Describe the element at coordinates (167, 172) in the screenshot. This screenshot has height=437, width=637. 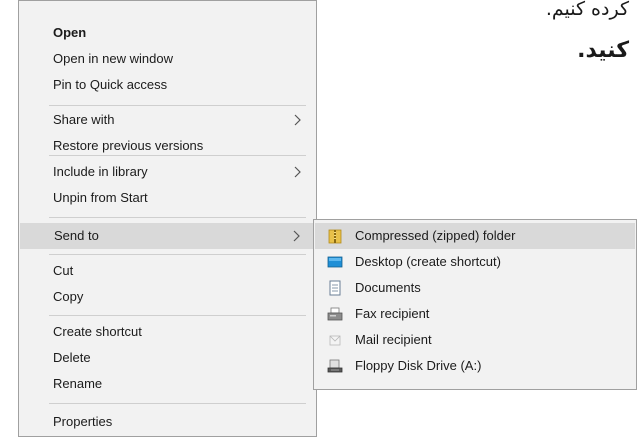
I see `menu-item-include-in-library: Include in library` at that location.